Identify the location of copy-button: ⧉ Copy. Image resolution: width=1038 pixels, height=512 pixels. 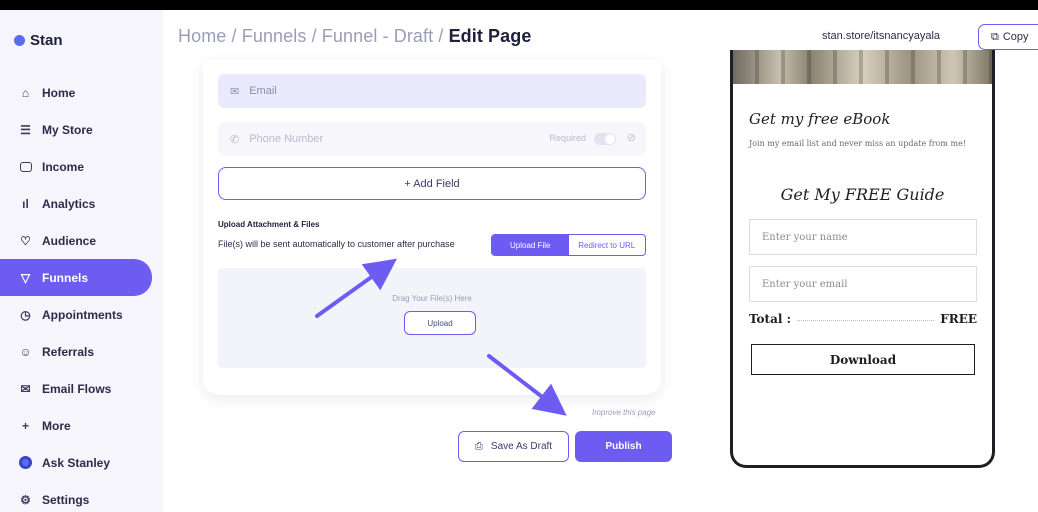
(1008, 37).